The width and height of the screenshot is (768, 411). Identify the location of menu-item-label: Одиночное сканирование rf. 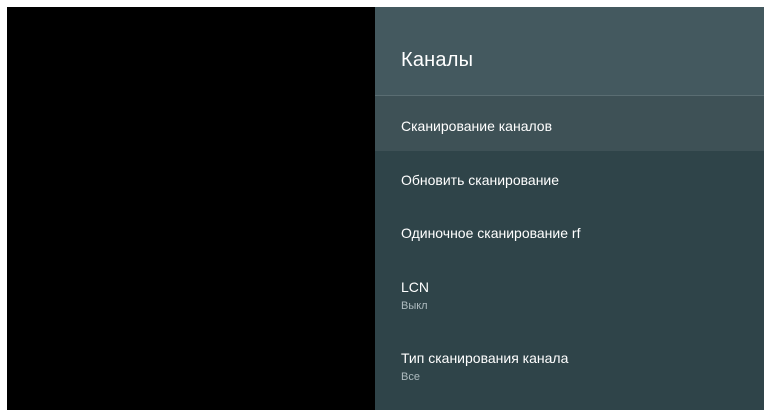
(491, 233).